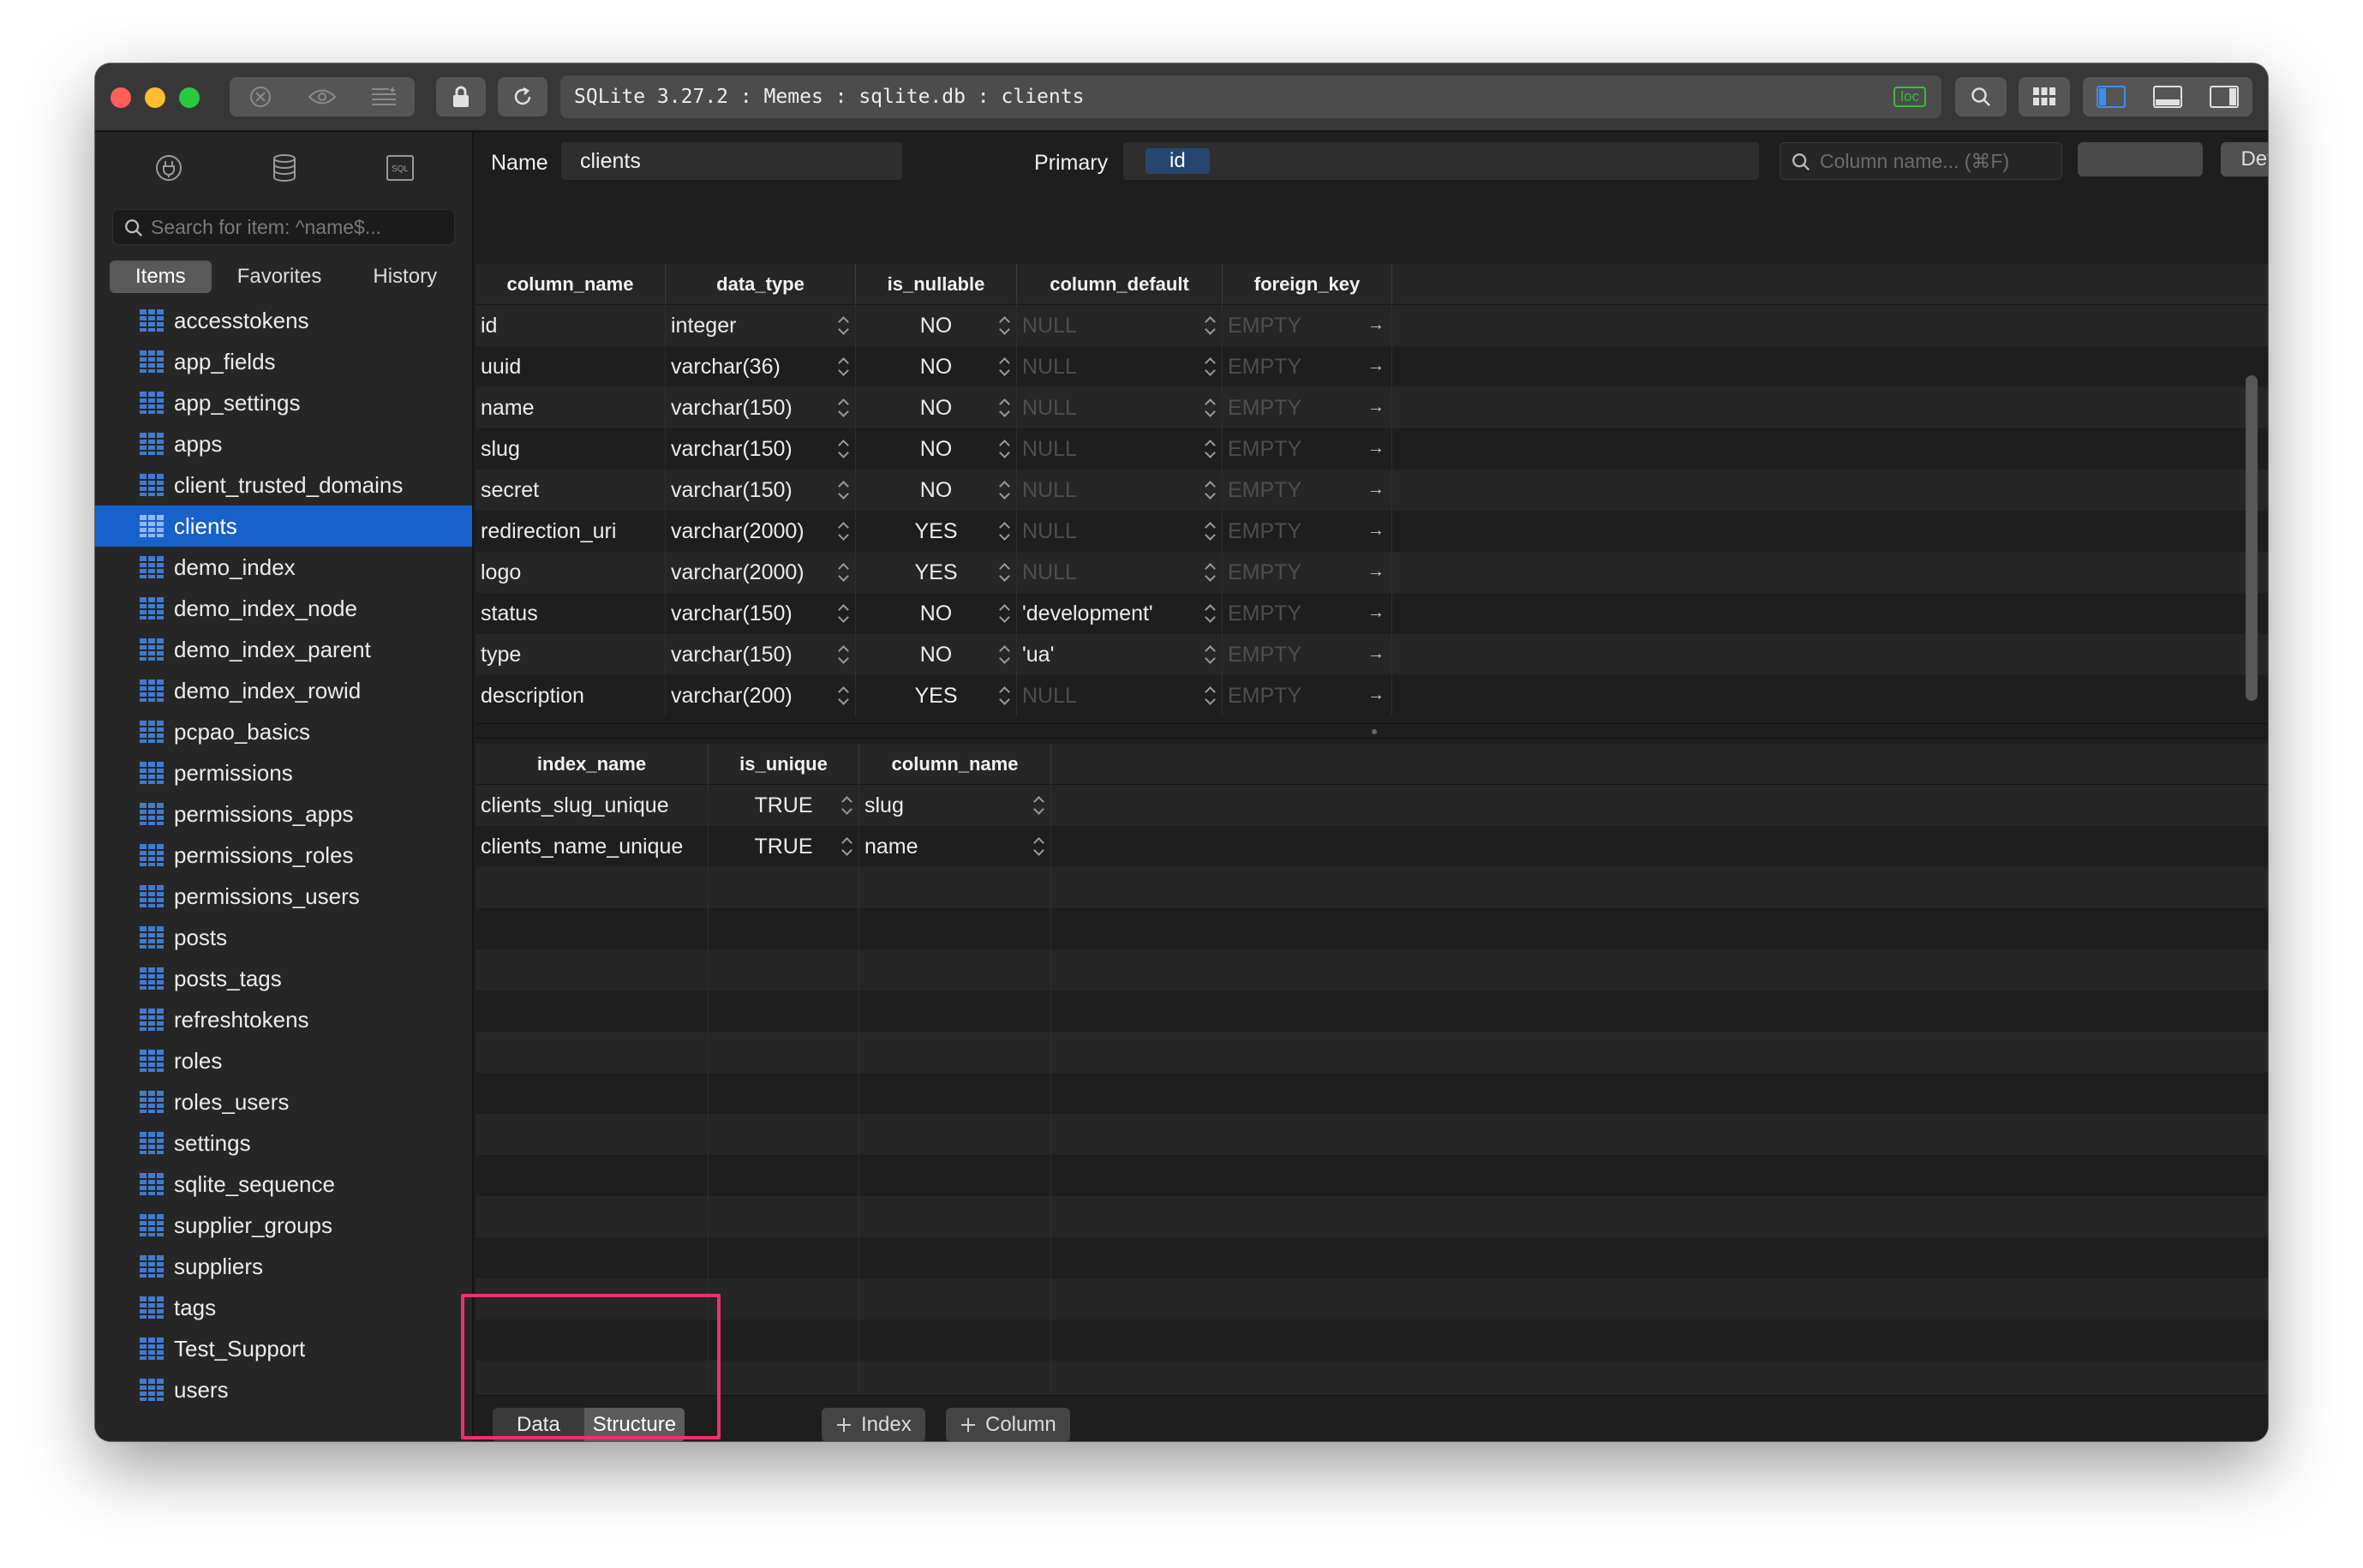  What do you see at coordinates (1372, 366) in the screenshot?
I see `table-row: uuid varchar(36) NO NULL EMPTY →` at bounding box center [1372, 366].